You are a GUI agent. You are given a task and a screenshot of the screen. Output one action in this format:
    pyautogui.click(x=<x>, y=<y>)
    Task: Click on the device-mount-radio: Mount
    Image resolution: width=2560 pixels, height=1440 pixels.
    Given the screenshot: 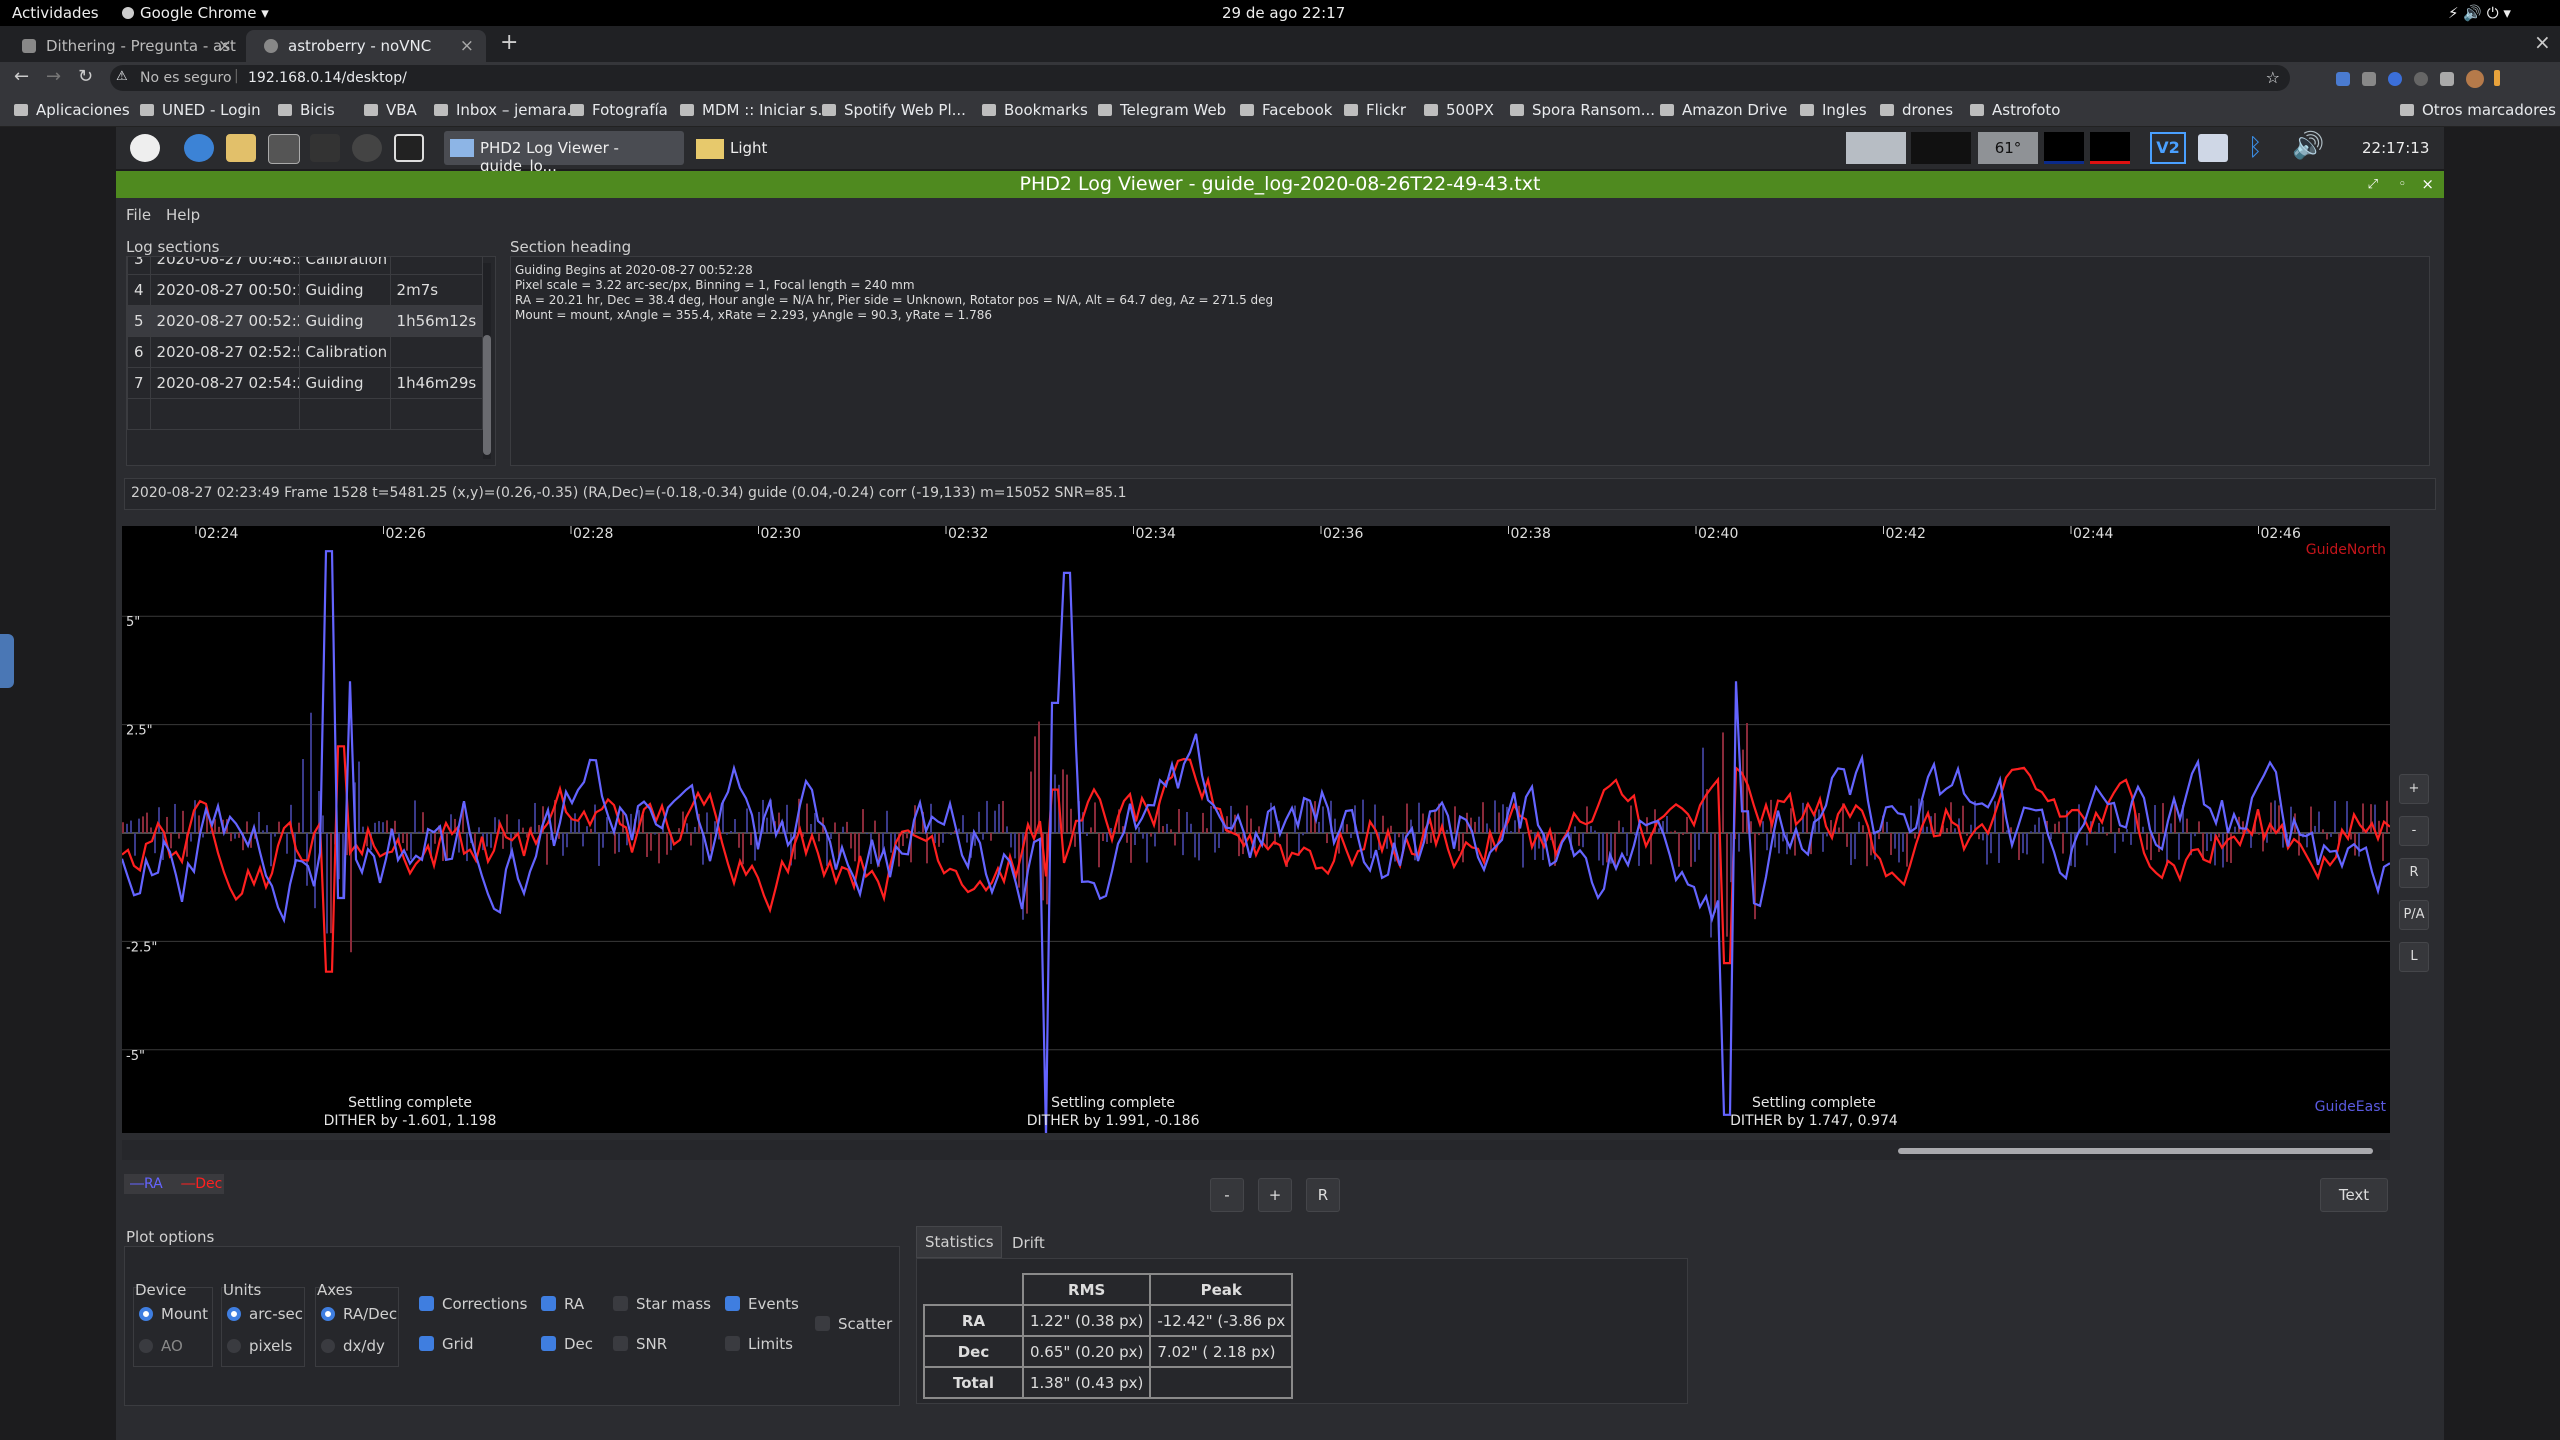 What is the action you would take?
    pyautogui.click(x=173, y=1314)
    